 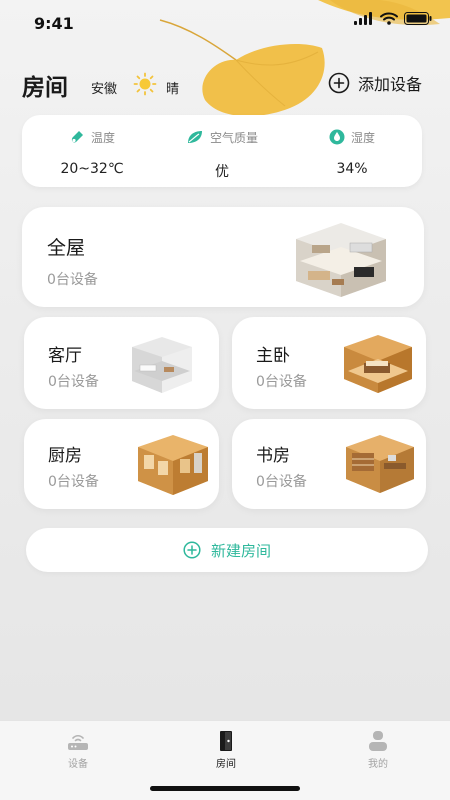 What do you see at coordinates (240, 550) in the screenshot?
I see `new-room-label: 新建房间` at bounding box center [240, 550].